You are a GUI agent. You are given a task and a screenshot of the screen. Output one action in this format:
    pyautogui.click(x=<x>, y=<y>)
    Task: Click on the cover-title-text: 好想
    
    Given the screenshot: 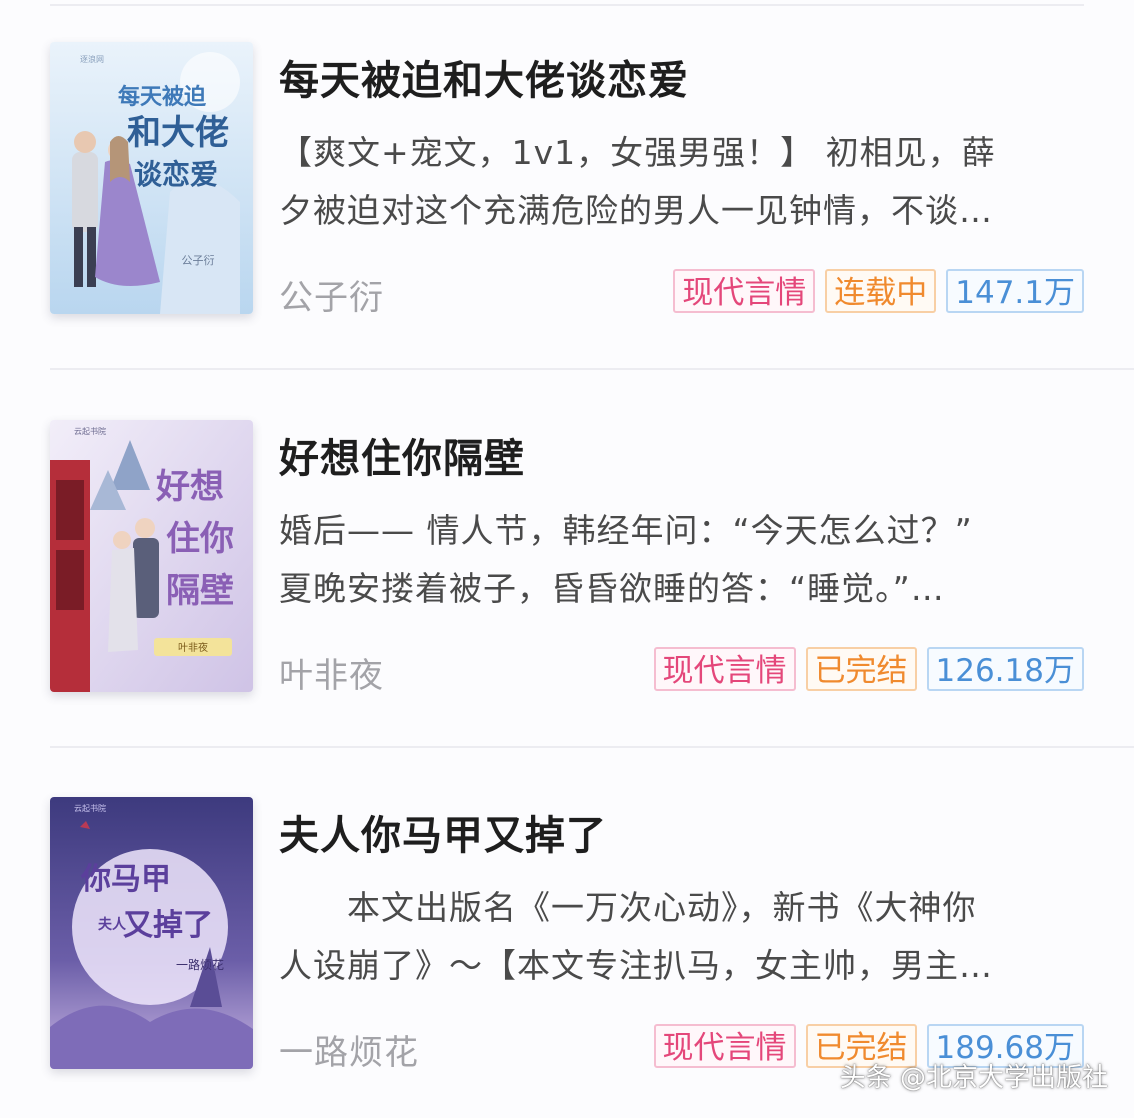 What is the action you would take?
    pyautogui.click(x=189, y=487)
    